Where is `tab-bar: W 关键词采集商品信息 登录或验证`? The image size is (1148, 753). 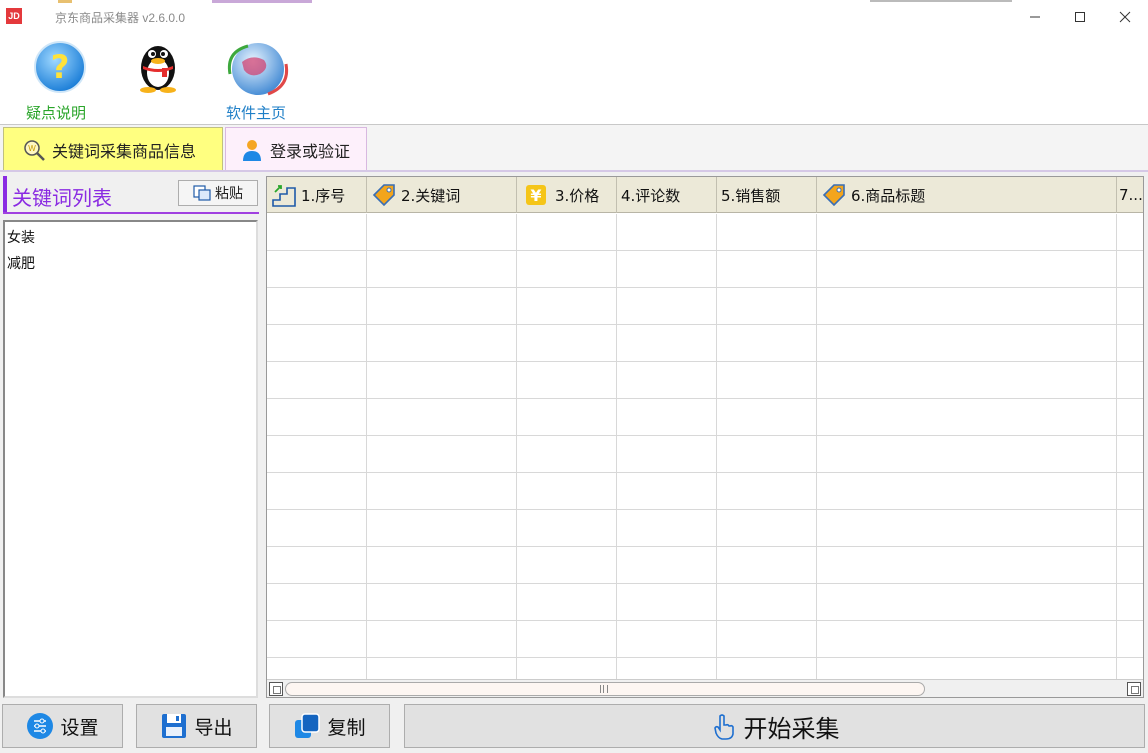
tab-bar: W 关键词采集商品信息 登录或验证 is located at coordinates (574, 148).